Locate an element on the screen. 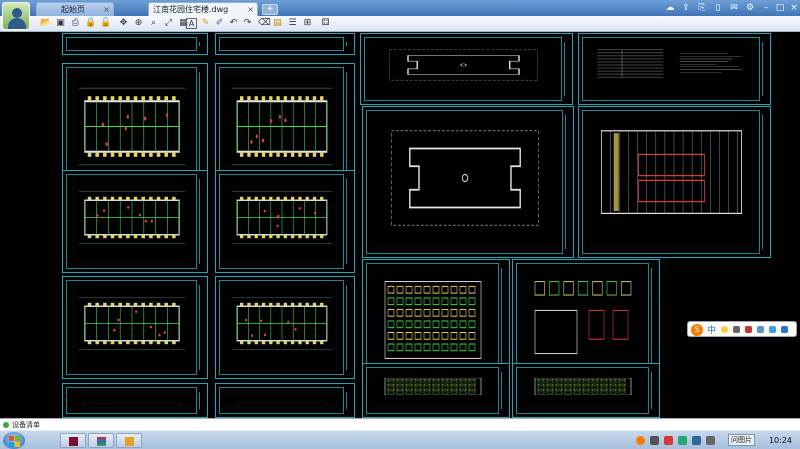 The width and height of the screenshot is (800, 449). ime-moon-icon is located at coordinates (724, 329).